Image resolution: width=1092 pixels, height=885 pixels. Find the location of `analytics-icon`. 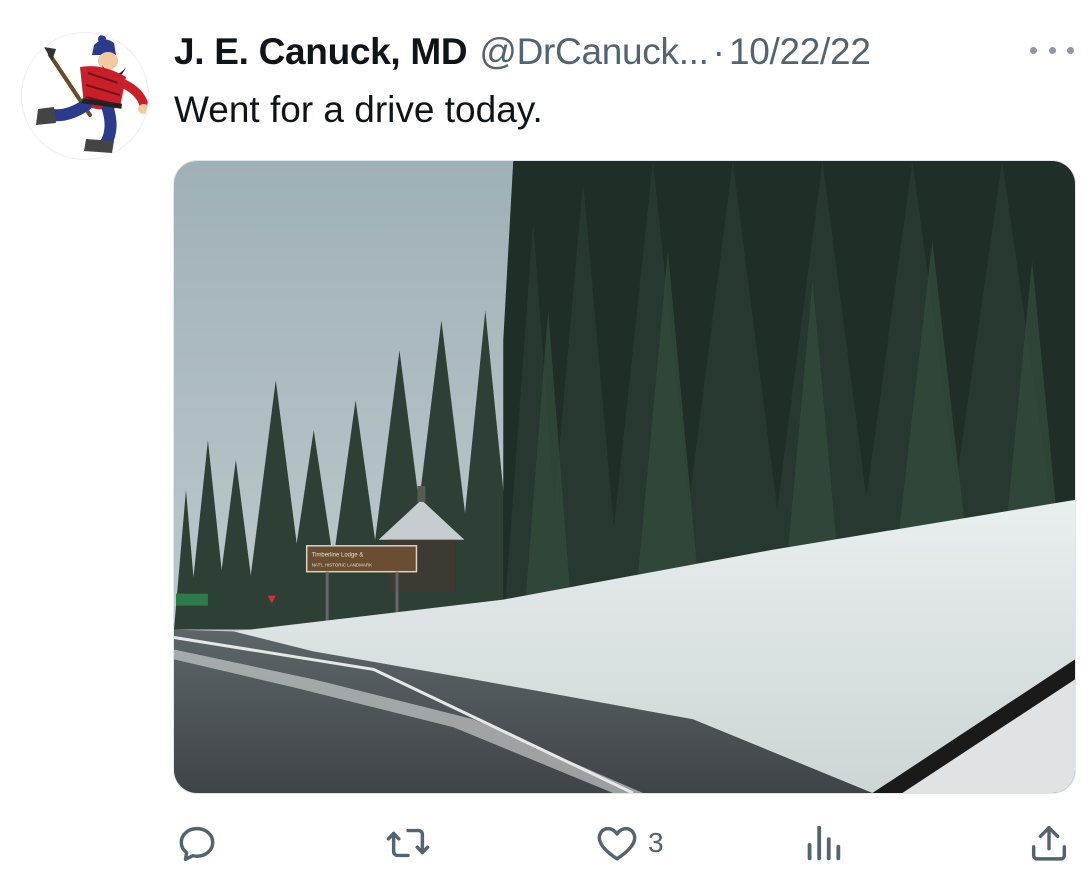

analytics-icon is located at coordinates (824, 843).